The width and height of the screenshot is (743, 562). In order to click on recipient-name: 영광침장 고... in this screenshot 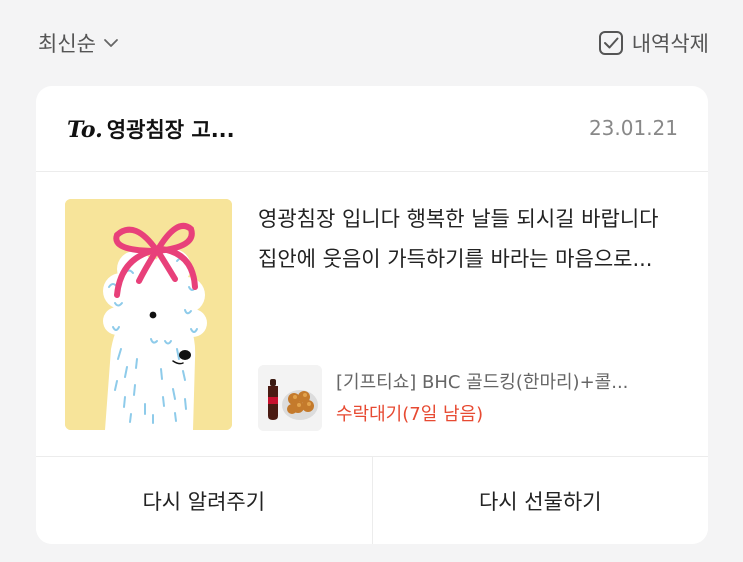, I will do `click(170, 130)`.